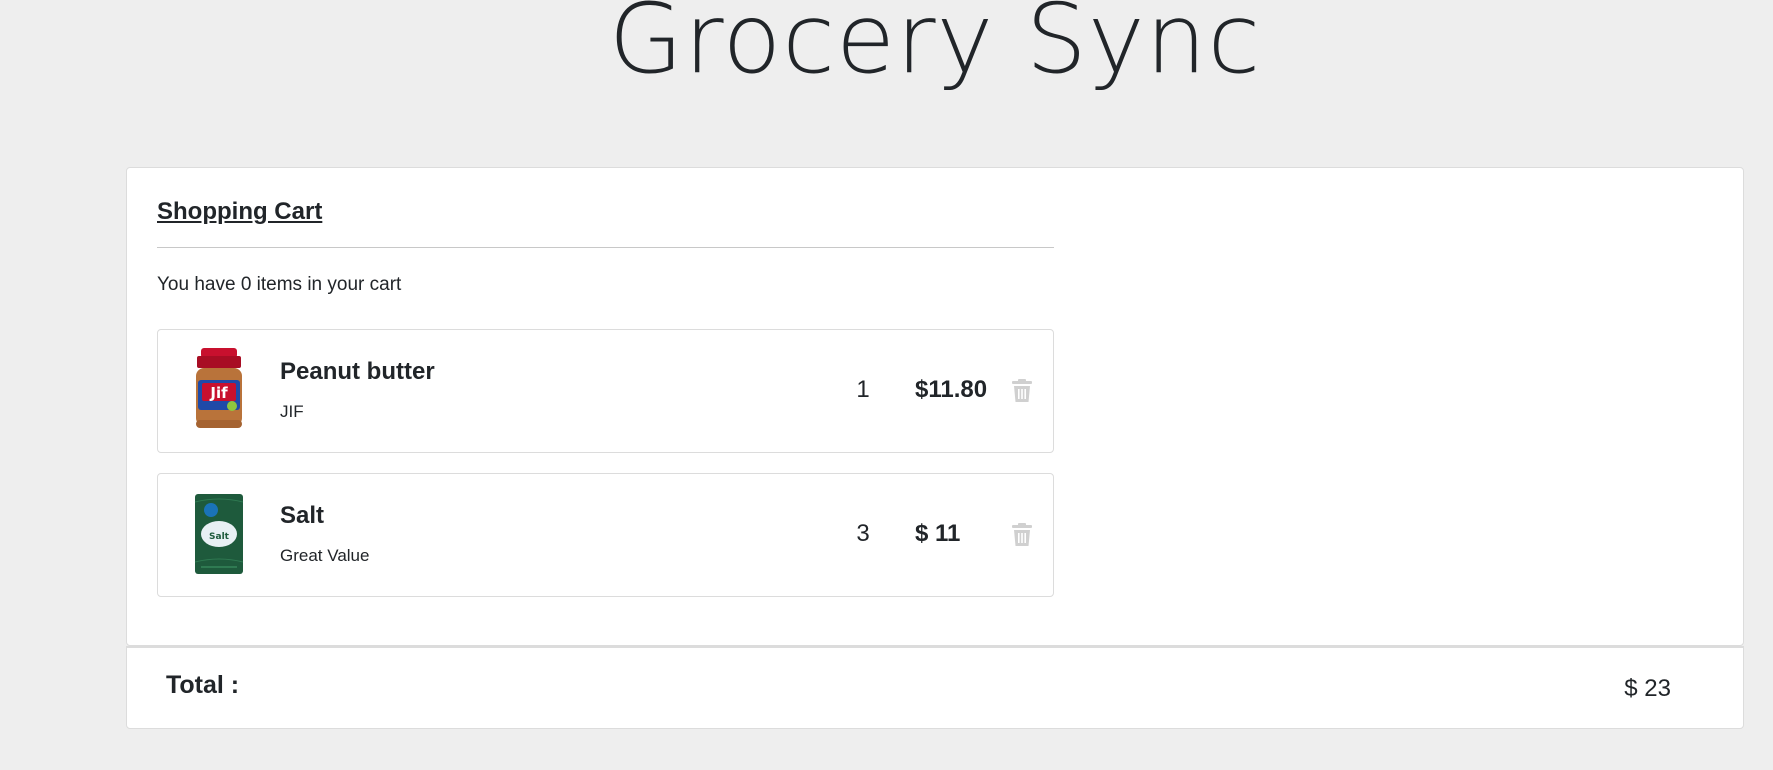  Describe the element at coordinates (935, 47) in the screenshot. I see `app-title: Grocery Sync` at that location.